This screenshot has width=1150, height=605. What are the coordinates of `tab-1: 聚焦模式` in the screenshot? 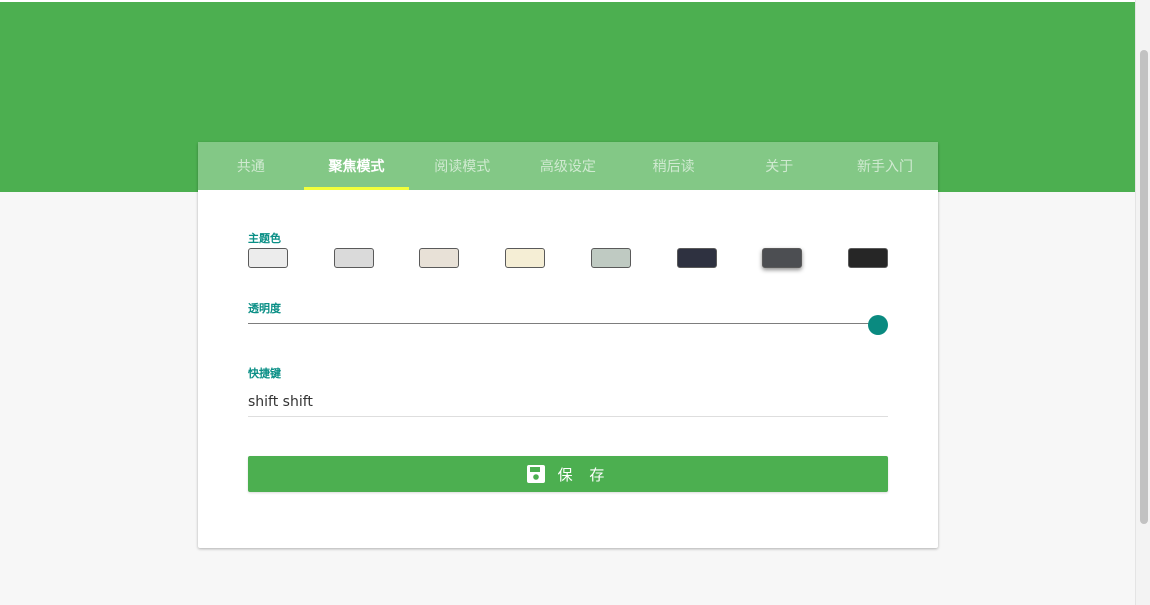 It's located at (356, 166).